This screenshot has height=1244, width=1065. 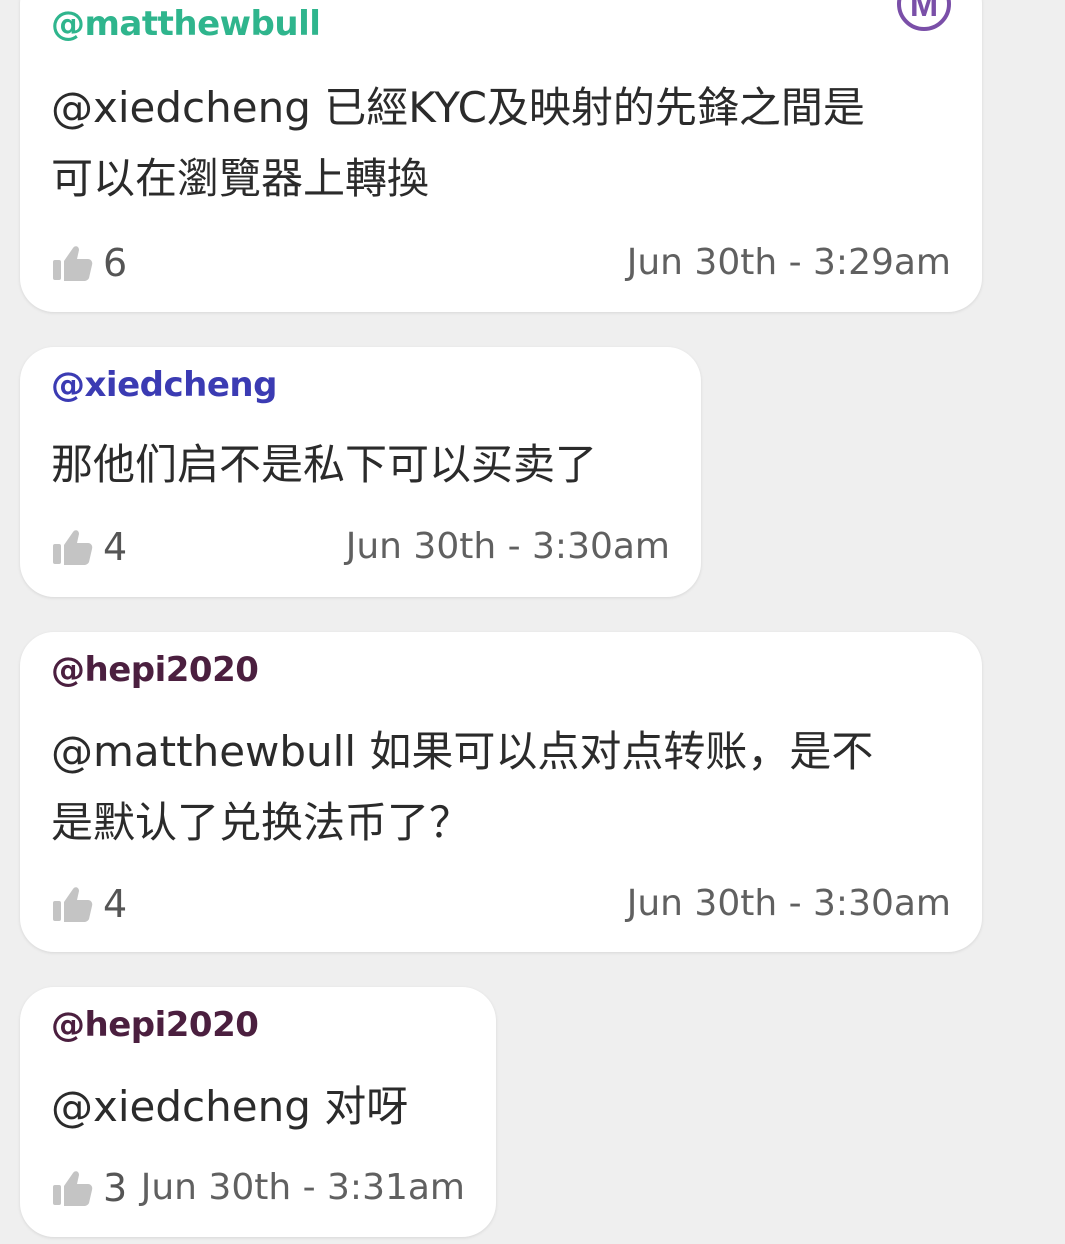 I want to click on comment-timestamp: Jun 30th - 3:29am, so click(x=788, y=262).